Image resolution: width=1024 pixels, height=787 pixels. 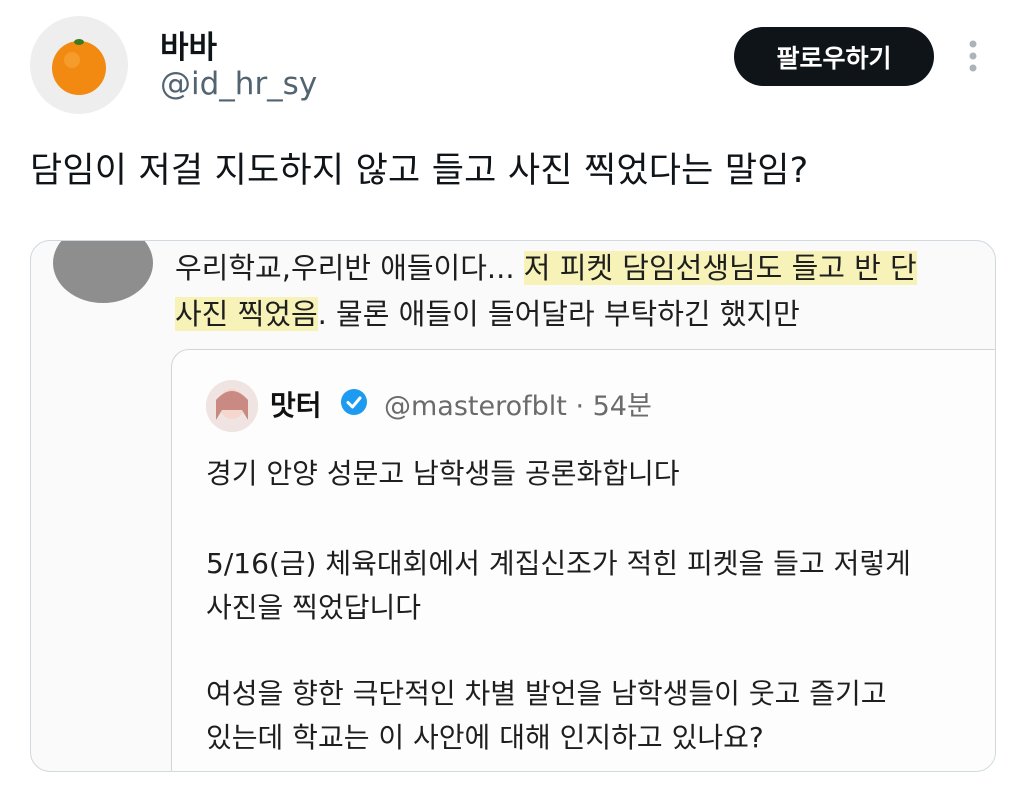 I want to click on screenshot-avatar, so click(x=103, y=272).